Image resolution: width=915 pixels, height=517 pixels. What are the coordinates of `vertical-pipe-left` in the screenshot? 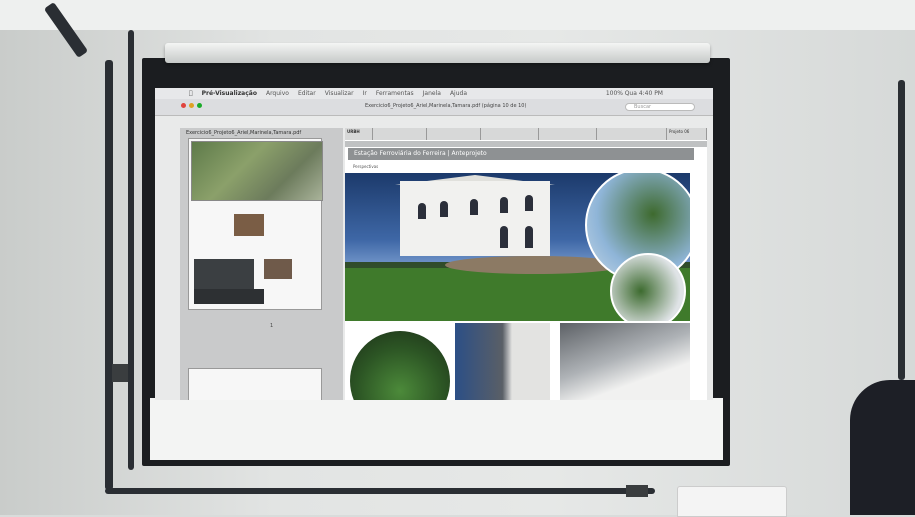 It's located at (109, 275).